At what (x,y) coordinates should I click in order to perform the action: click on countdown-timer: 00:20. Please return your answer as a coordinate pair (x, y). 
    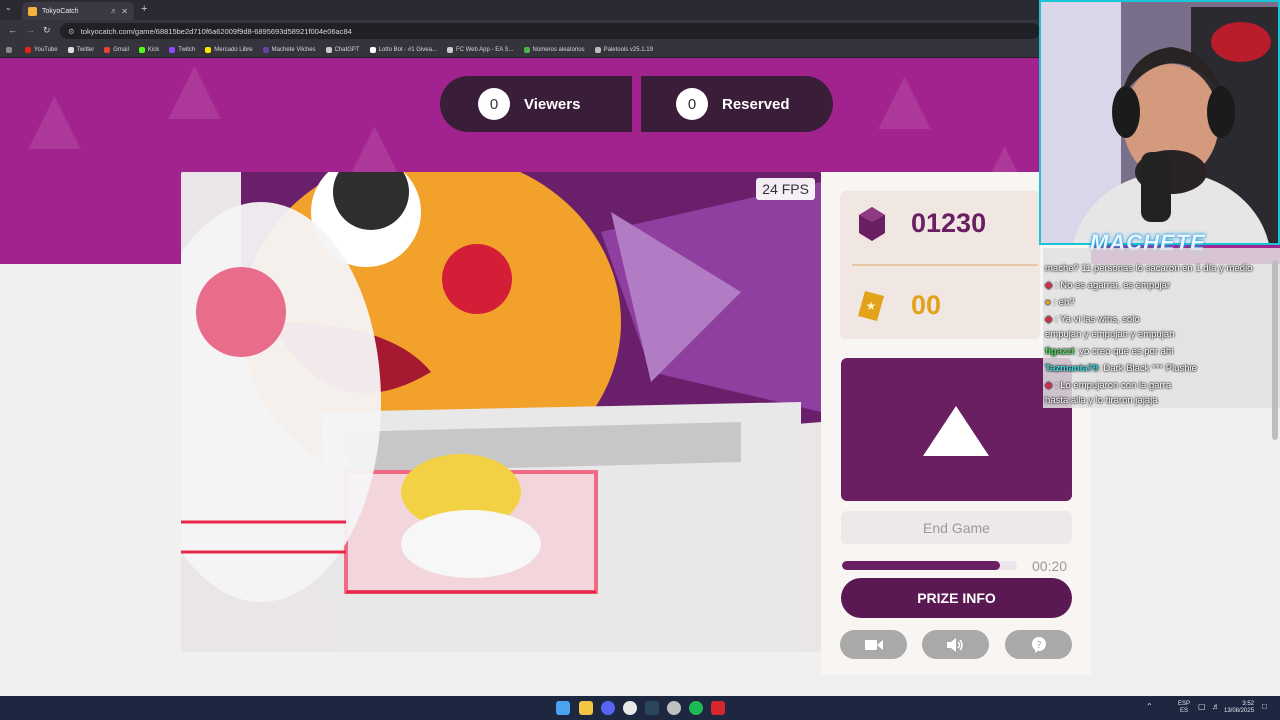
    Looking at the image, I should click on (1050, 566).